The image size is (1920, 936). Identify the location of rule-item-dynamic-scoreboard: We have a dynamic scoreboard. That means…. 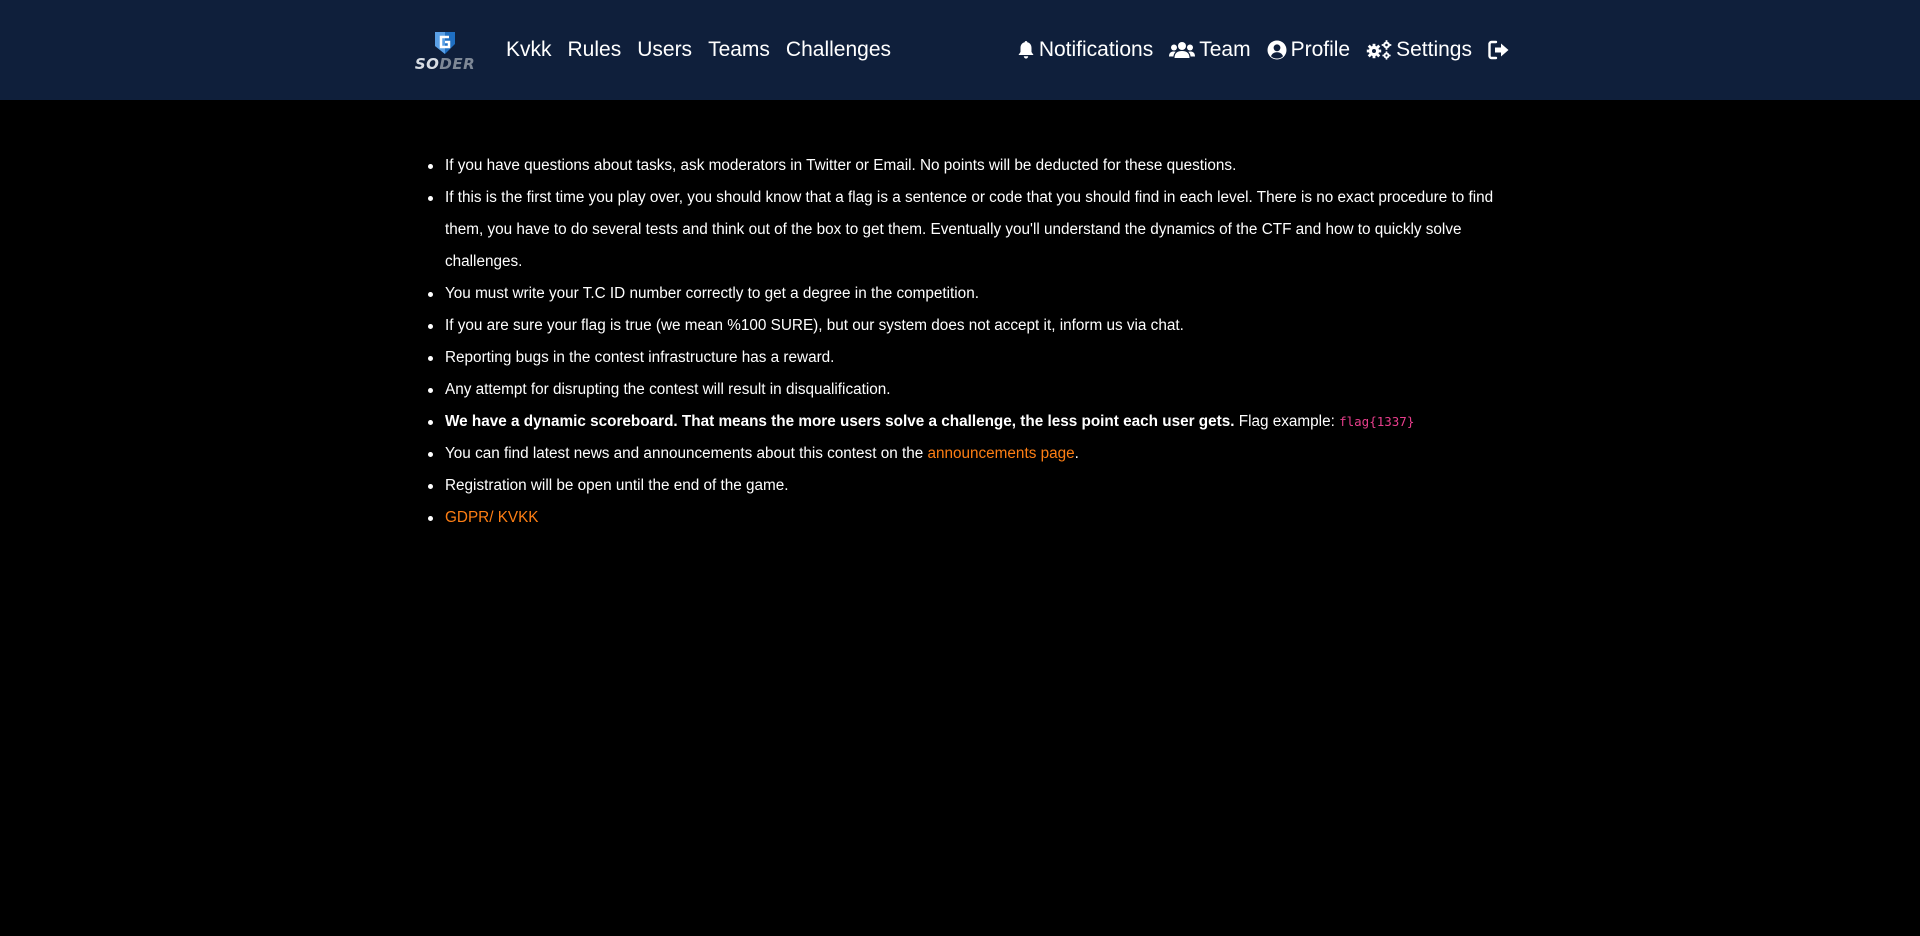
(974, 422).